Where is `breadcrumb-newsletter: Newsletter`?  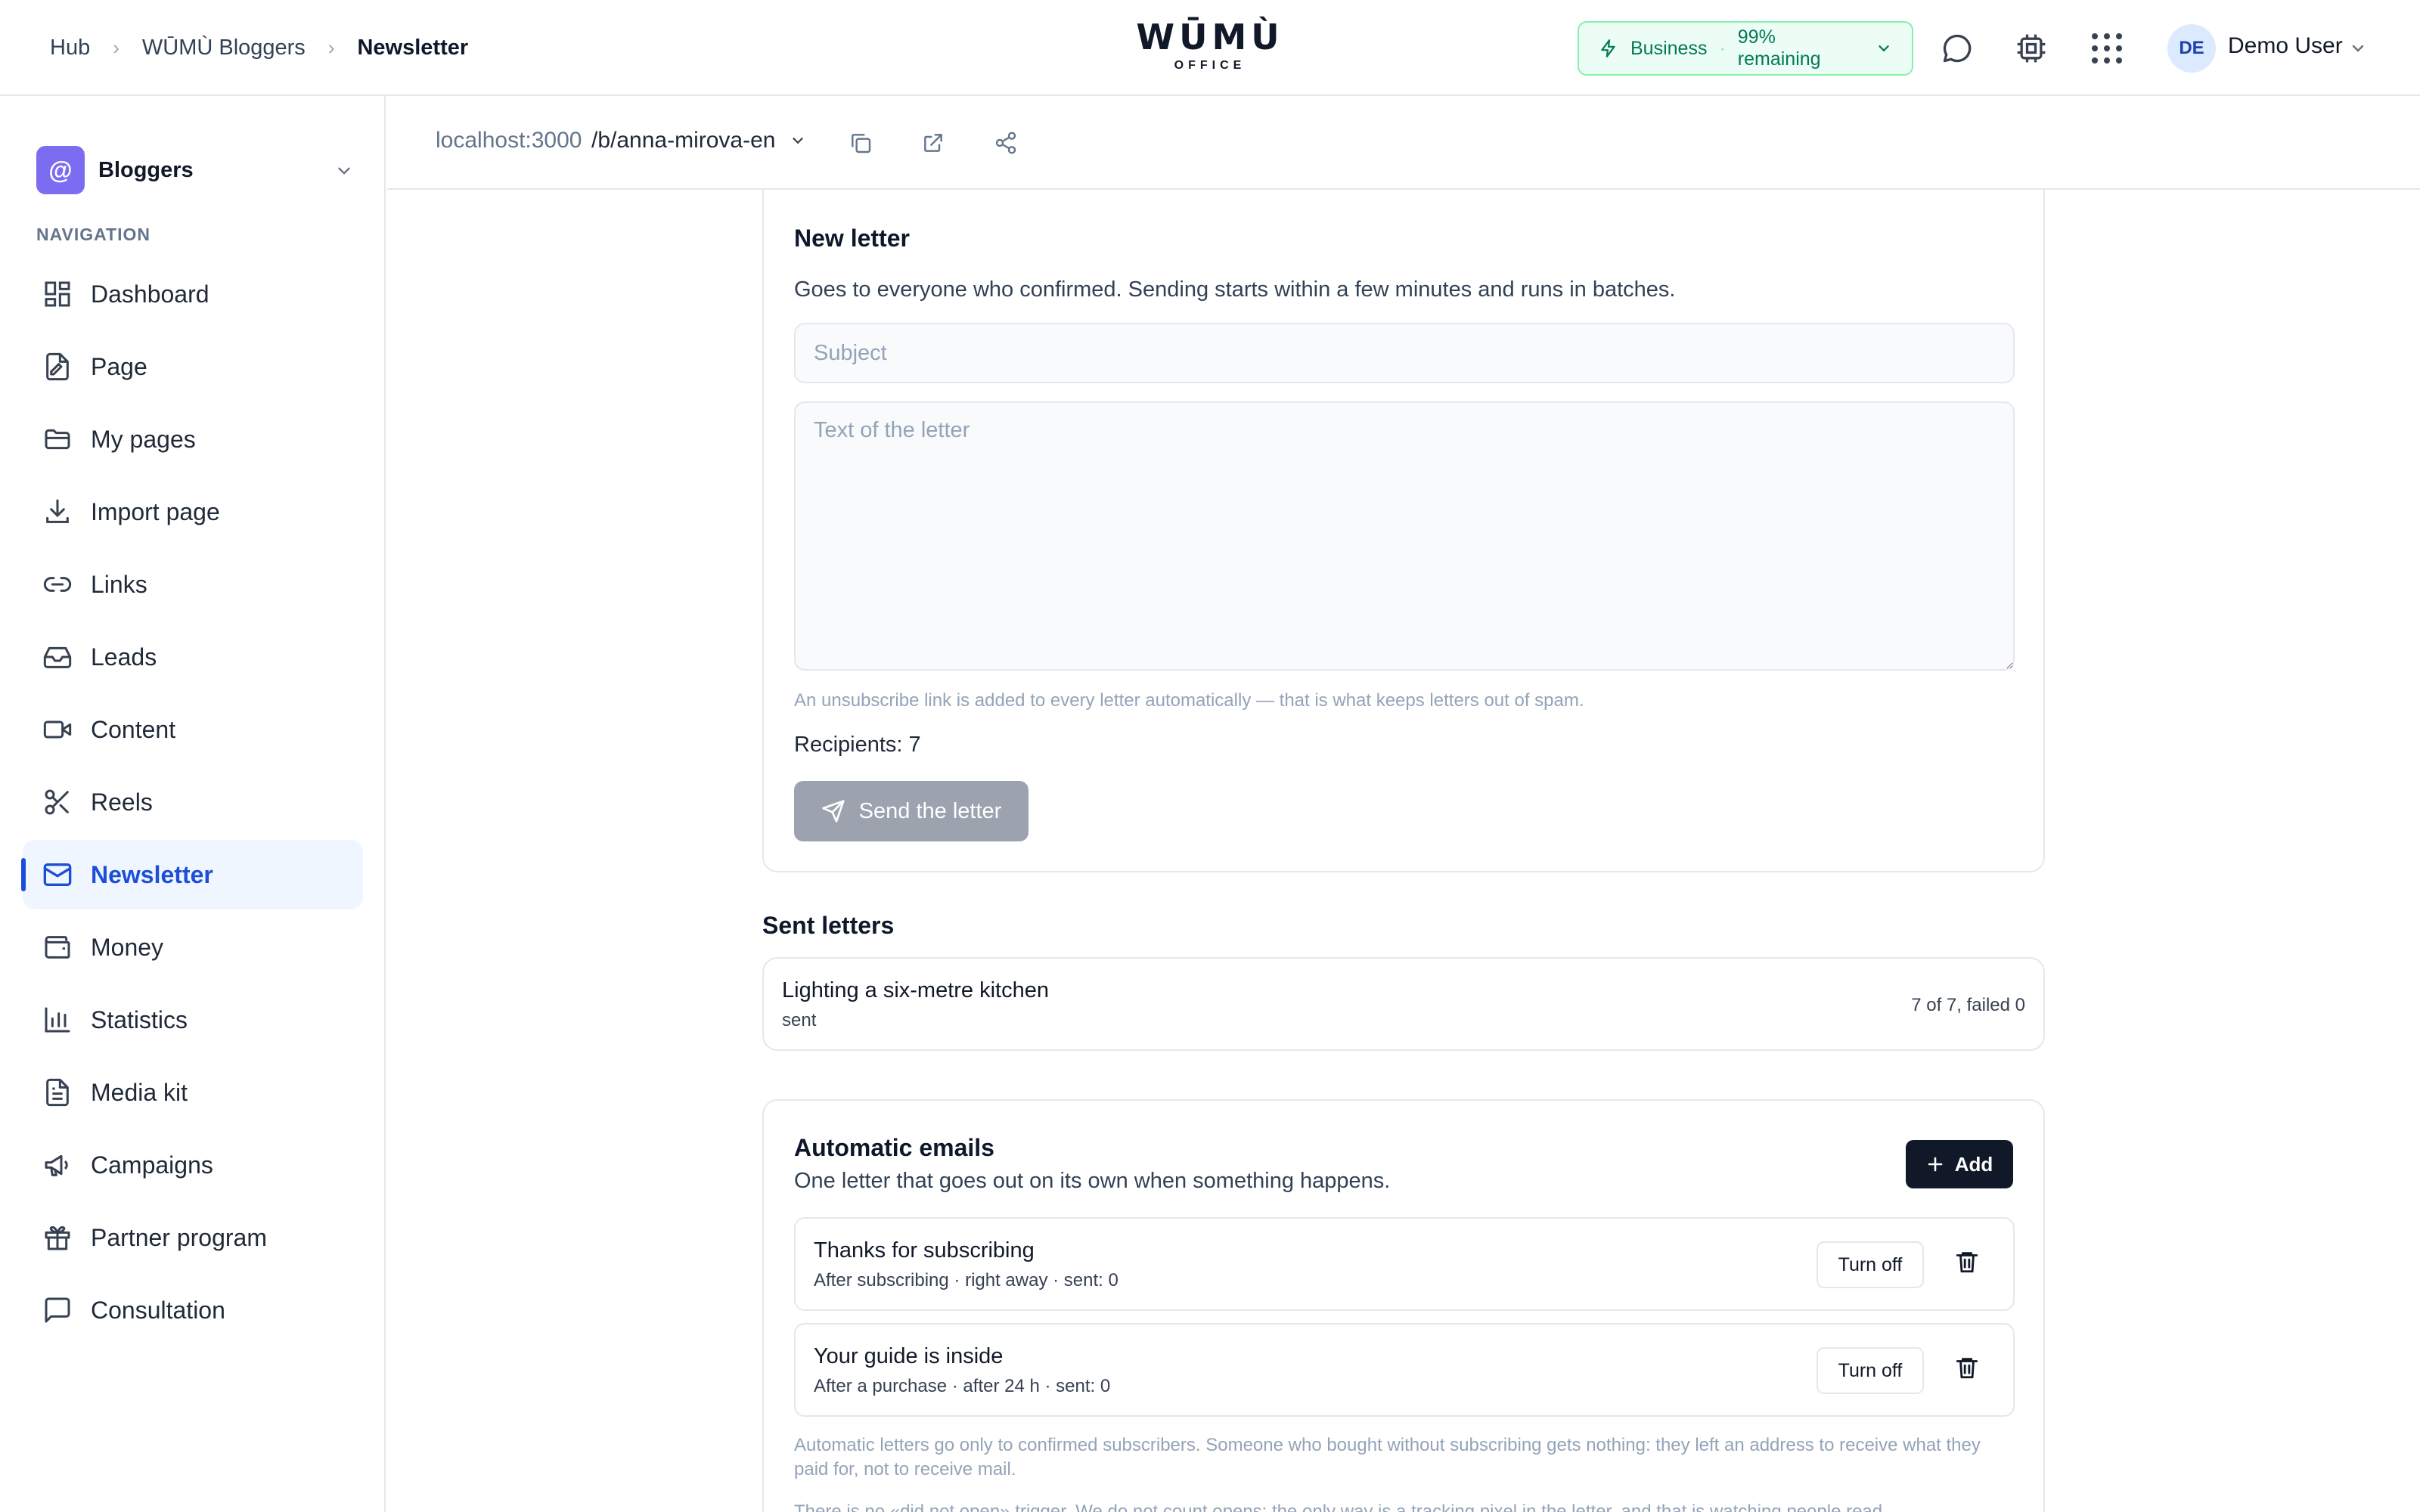
breadcrumb-newsletter: Newsletter is located at coordinates (413, 48).